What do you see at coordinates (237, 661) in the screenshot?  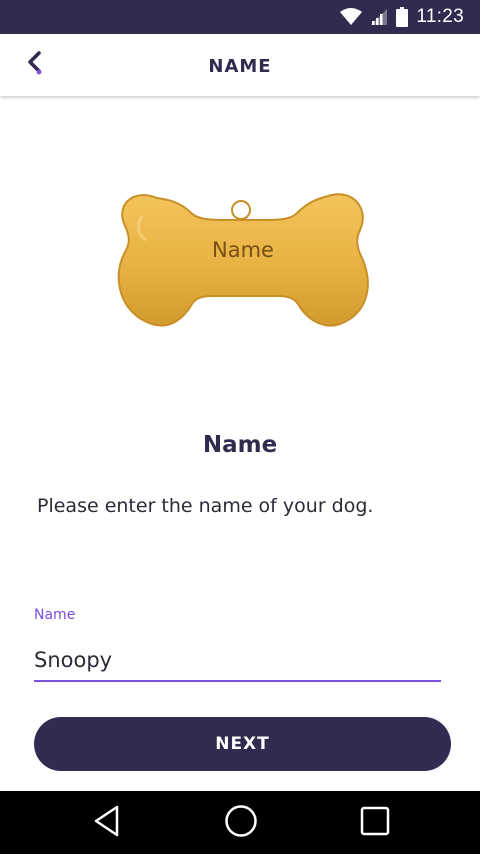 I see `name-input` at bounding box center [237, 661].